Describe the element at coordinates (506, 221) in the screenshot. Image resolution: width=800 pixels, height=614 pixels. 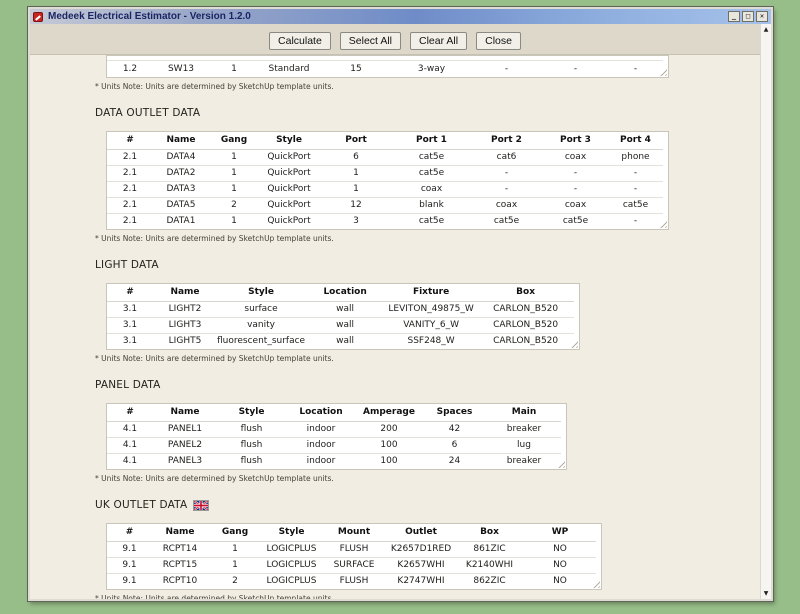
I see `table-cell: cat5e` at that location.